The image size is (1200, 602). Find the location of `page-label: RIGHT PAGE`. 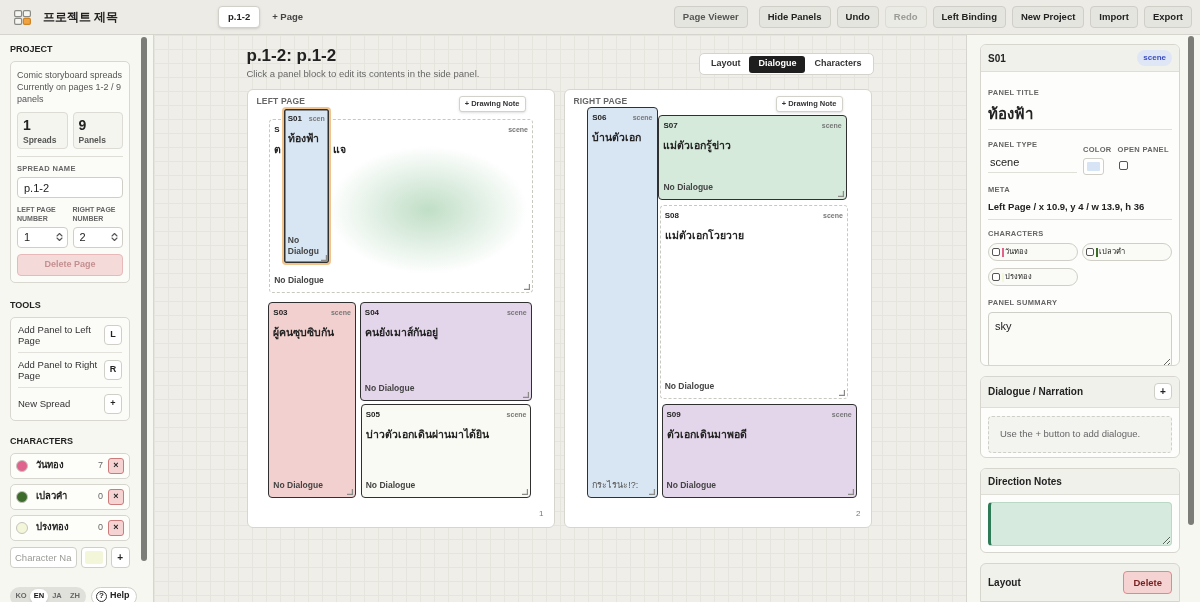

page-label: RIGHT PAGE is located at coordinates (600, 101).